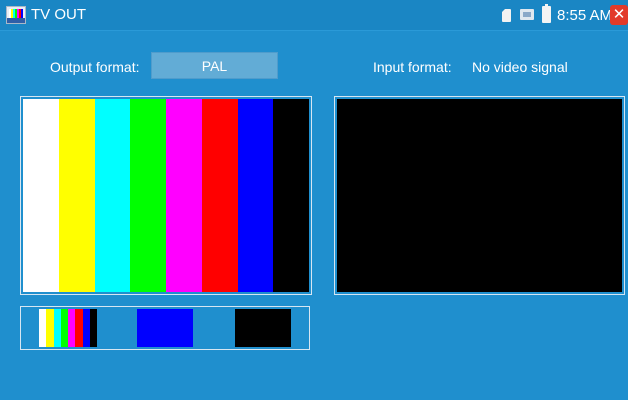 The height and width of the screenshot is (400, 628). I want to click on output-format-label: Output format:, so click(95, 67).